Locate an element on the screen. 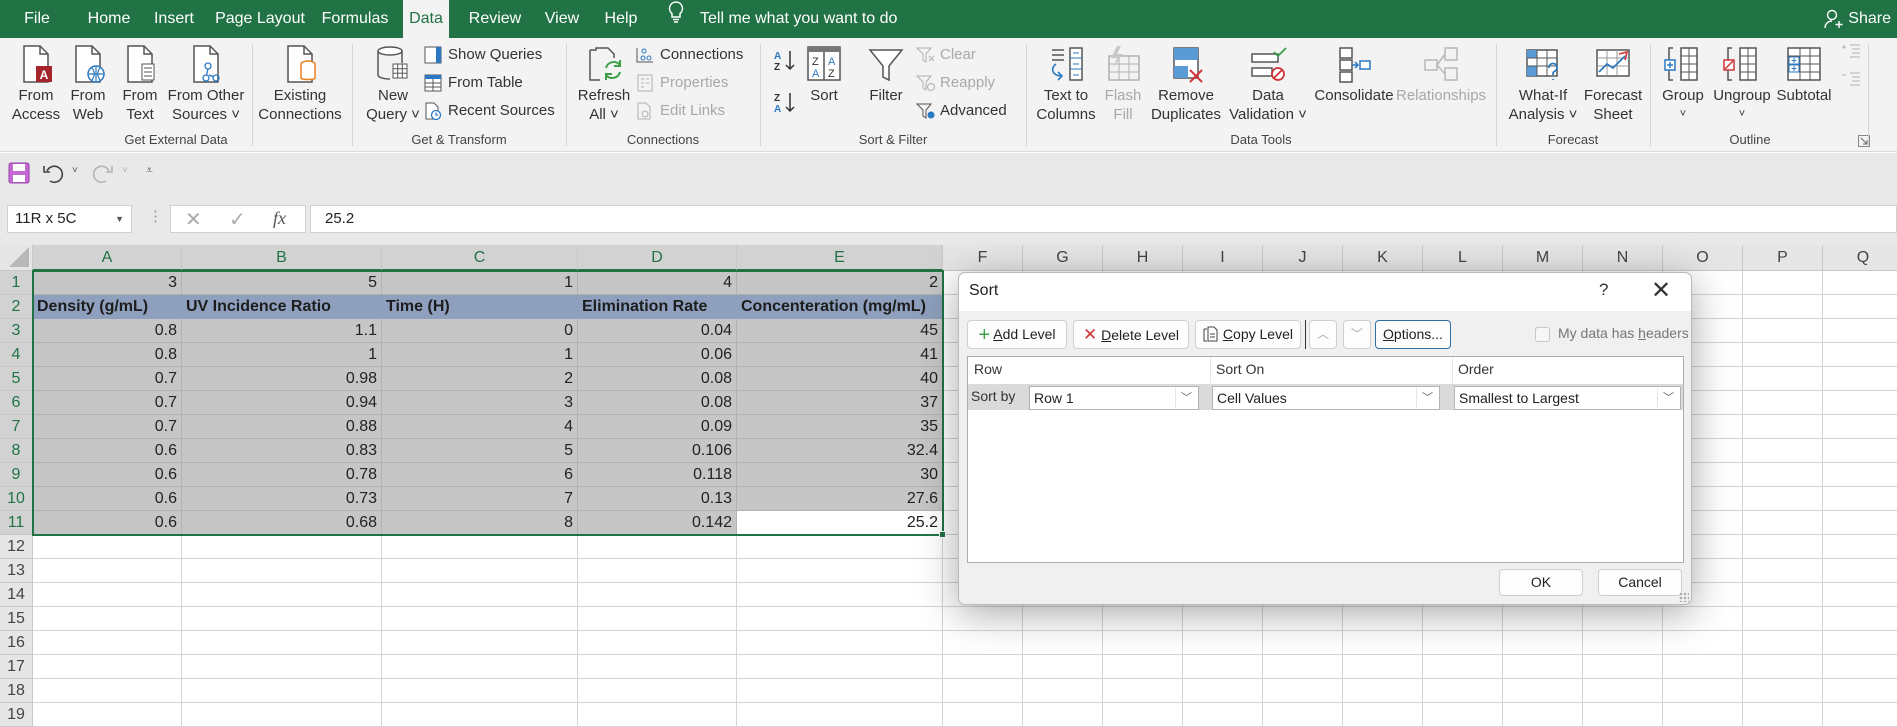 This screenshot has height=727, width=1897. cell-E6: 37 is located at coordinates (840, 403).